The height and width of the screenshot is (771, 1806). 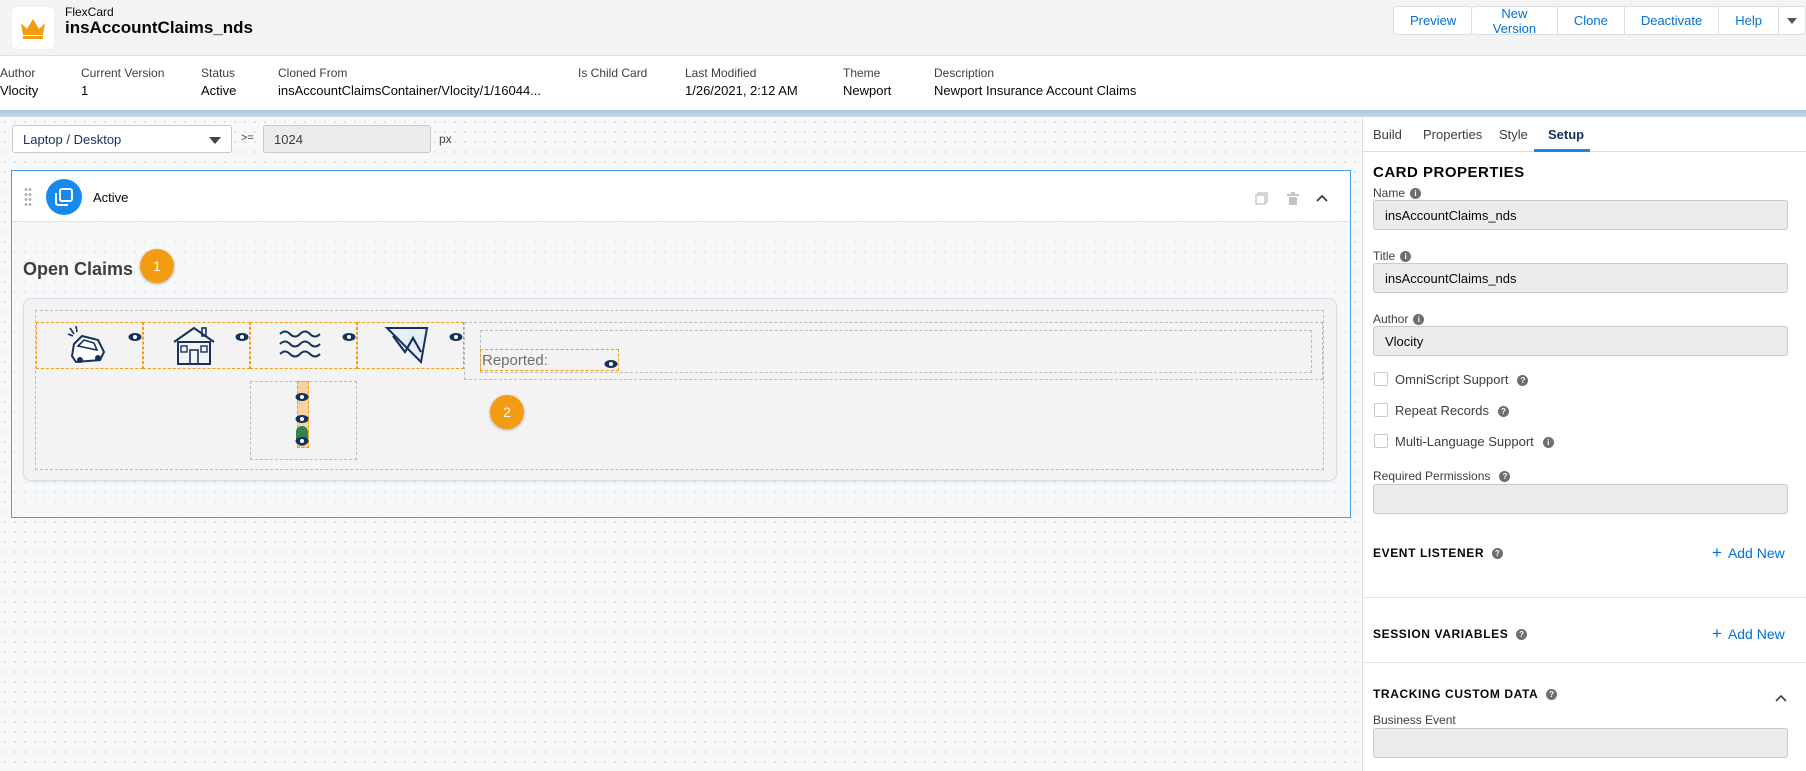 I want to click on collapse-chevron-icon, so click(x=1322, y=198).